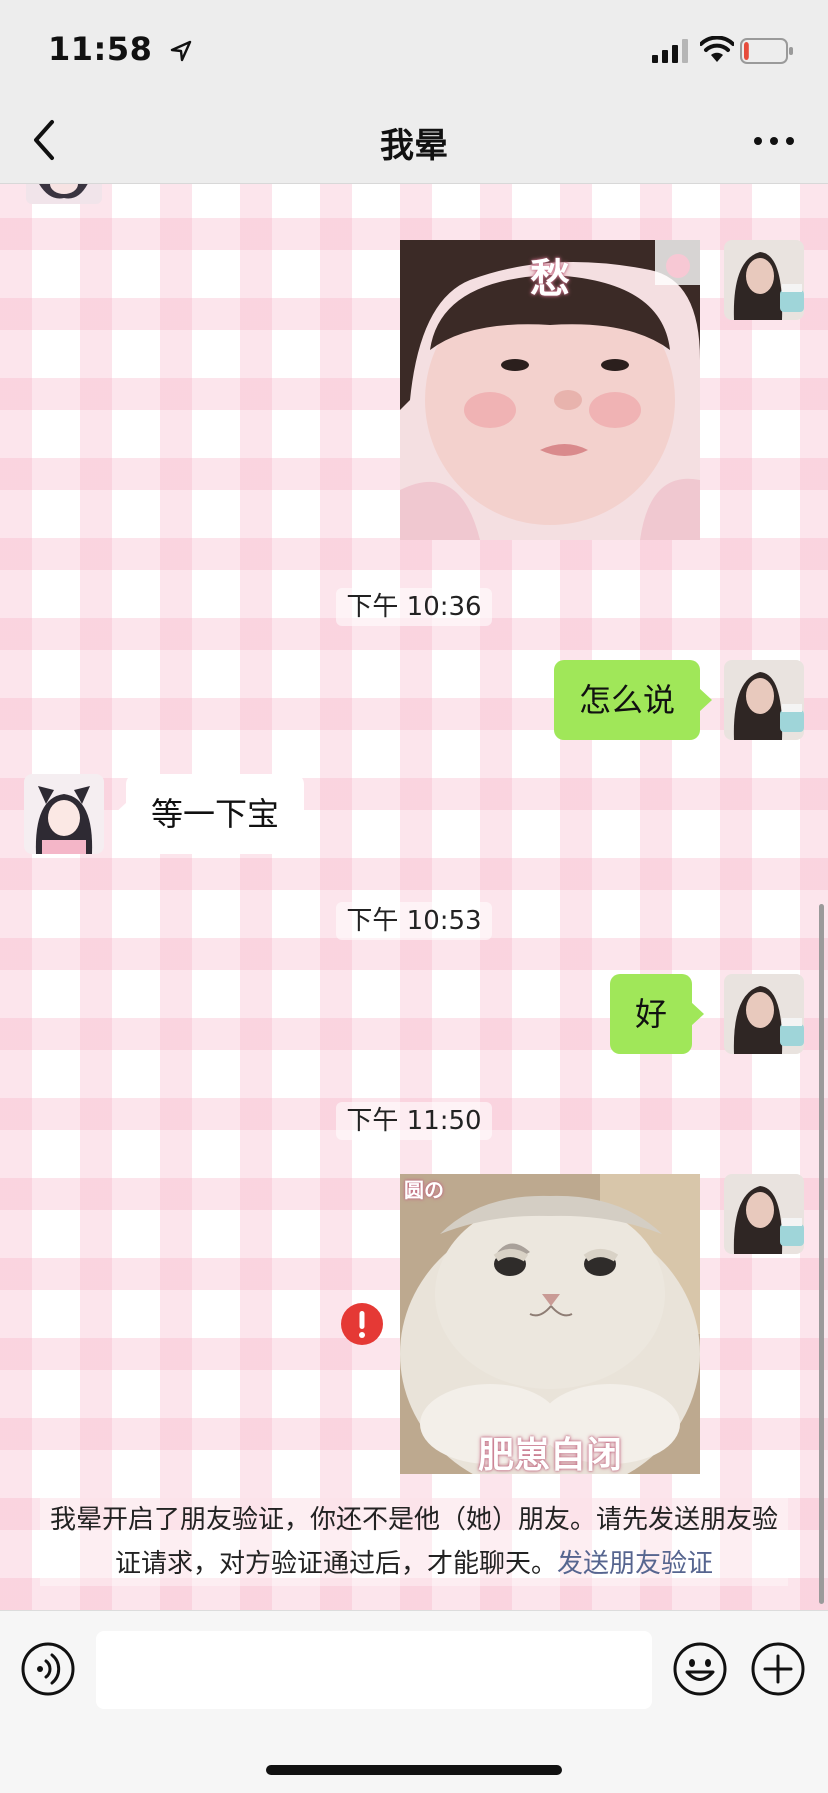 The width and height of the screenshot is (828, 1793). Describe the element at coordinates (717, 49) in the screenshot. I see `wifi-icon` at that location.